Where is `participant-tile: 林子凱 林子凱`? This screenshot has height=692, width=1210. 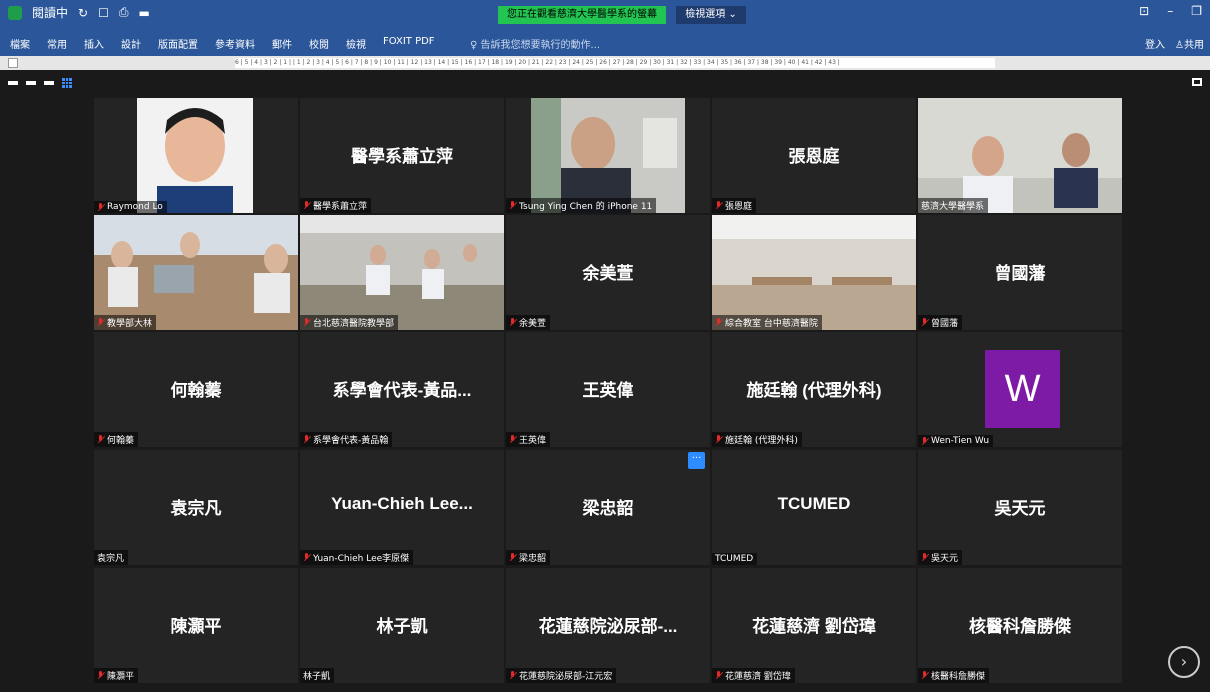 participant-tile: 林子凱 林子凱 is located at coordinates (402, 625).